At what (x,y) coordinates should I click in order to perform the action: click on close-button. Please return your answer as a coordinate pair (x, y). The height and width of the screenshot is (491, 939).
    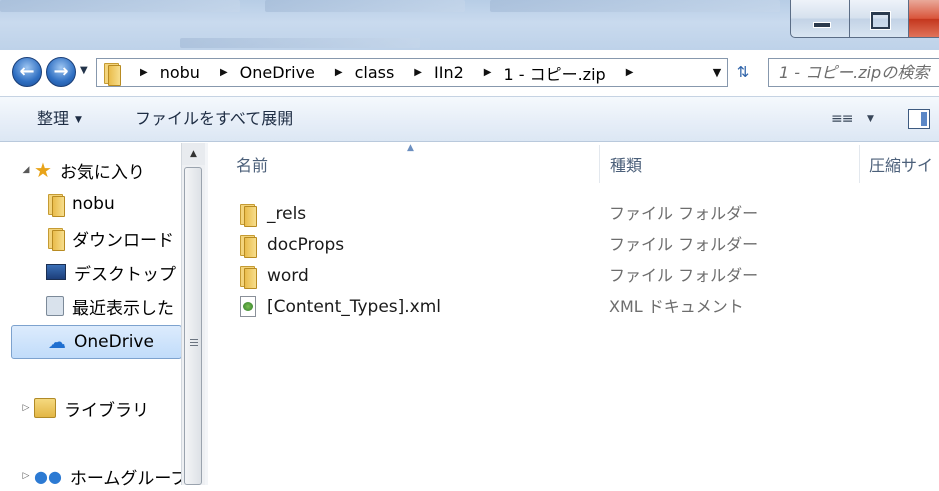
    Looking at the image, I should click on (923, 19).